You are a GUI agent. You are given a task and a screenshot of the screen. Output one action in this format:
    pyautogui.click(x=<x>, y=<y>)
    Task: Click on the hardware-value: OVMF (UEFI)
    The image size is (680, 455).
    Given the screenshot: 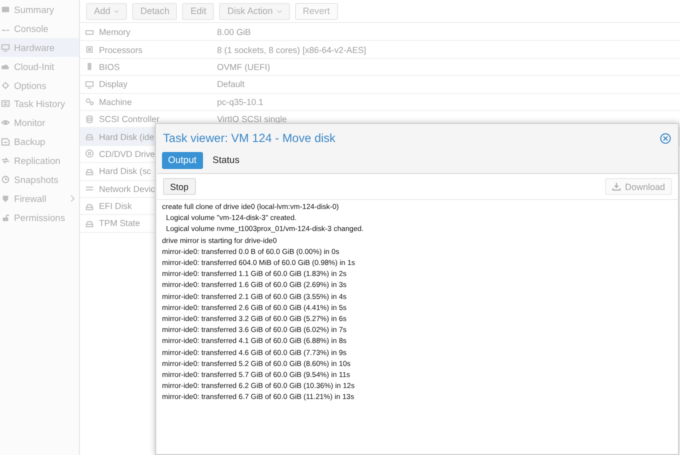 What is the action you would take?
    pyautogui.click(x=243, y=67)
    